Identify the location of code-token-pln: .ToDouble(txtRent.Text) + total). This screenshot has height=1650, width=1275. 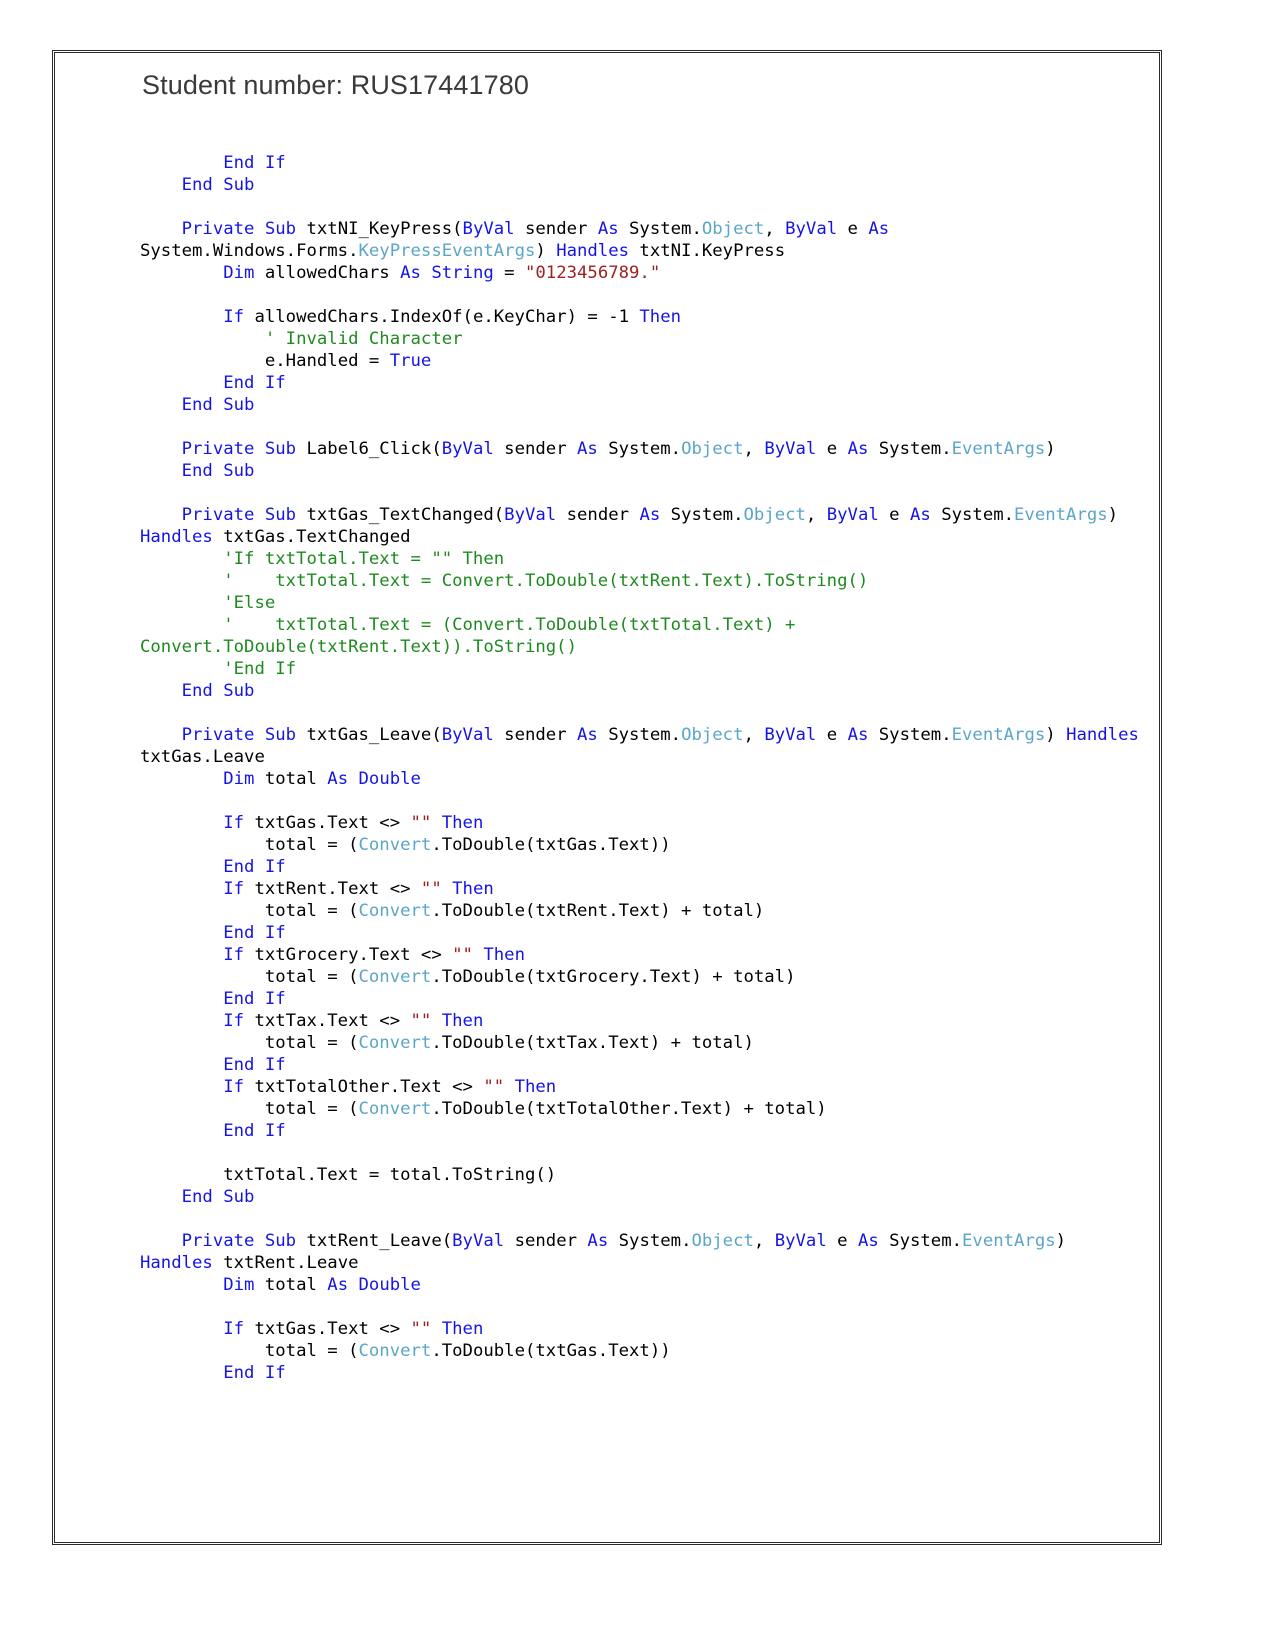
(598, 911).